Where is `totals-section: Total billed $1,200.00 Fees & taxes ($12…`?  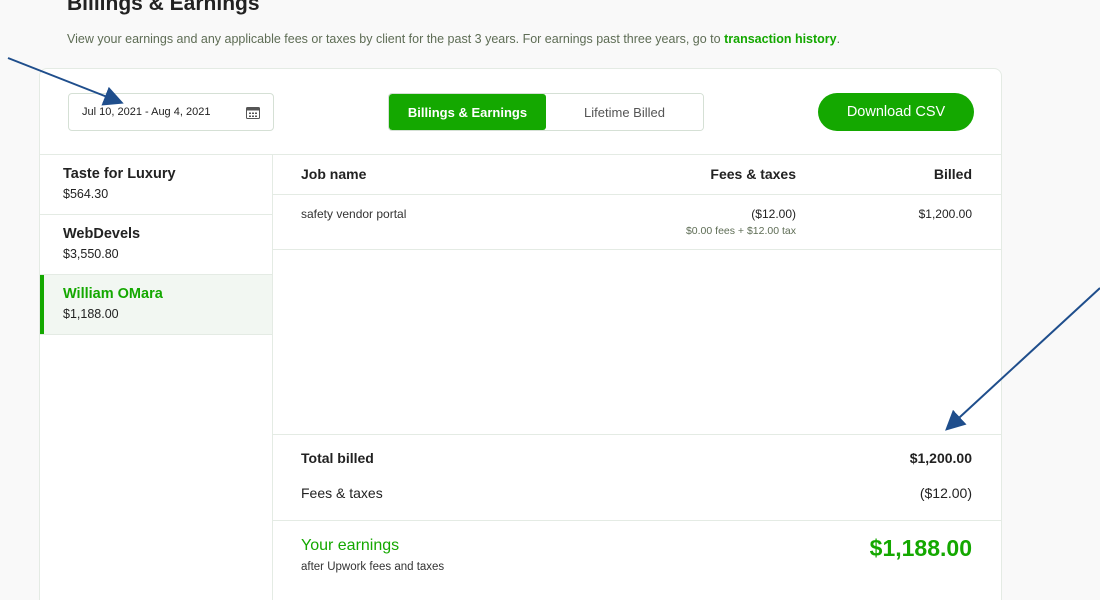
totals-section: Total billed $1,200.00 Fees & taxes ($12… is located at coordinates (637, 477).